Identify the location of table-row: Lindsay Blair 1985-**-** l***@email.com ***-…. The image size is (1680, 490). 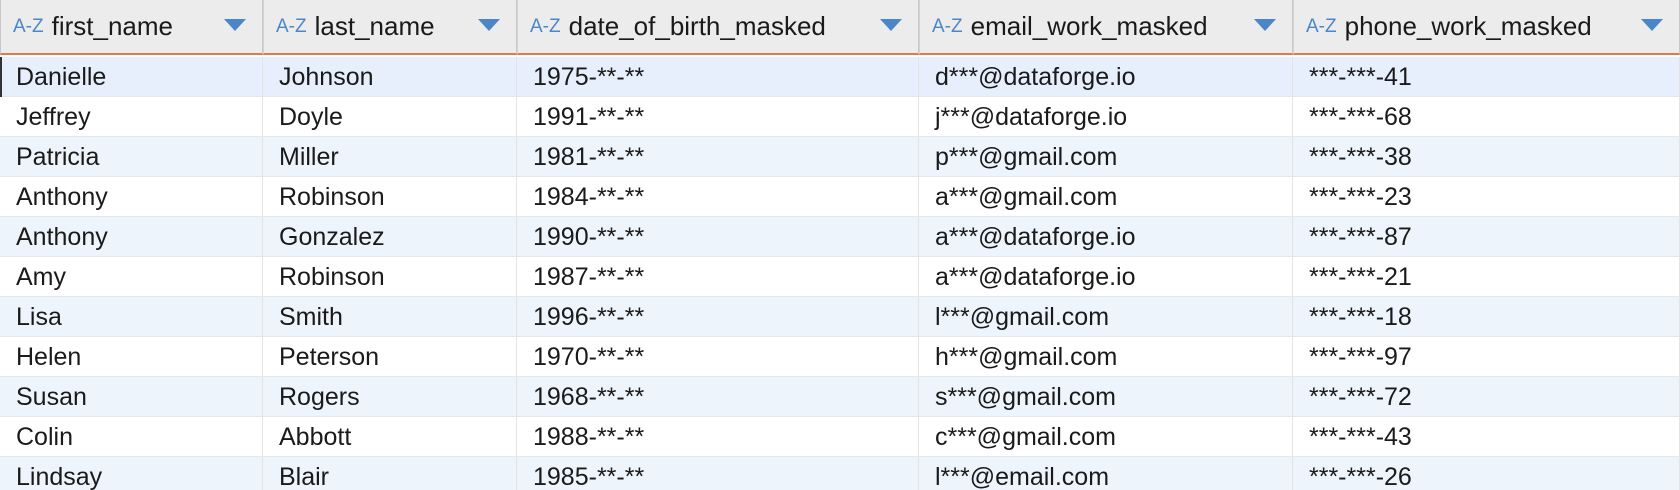
(840, 473).